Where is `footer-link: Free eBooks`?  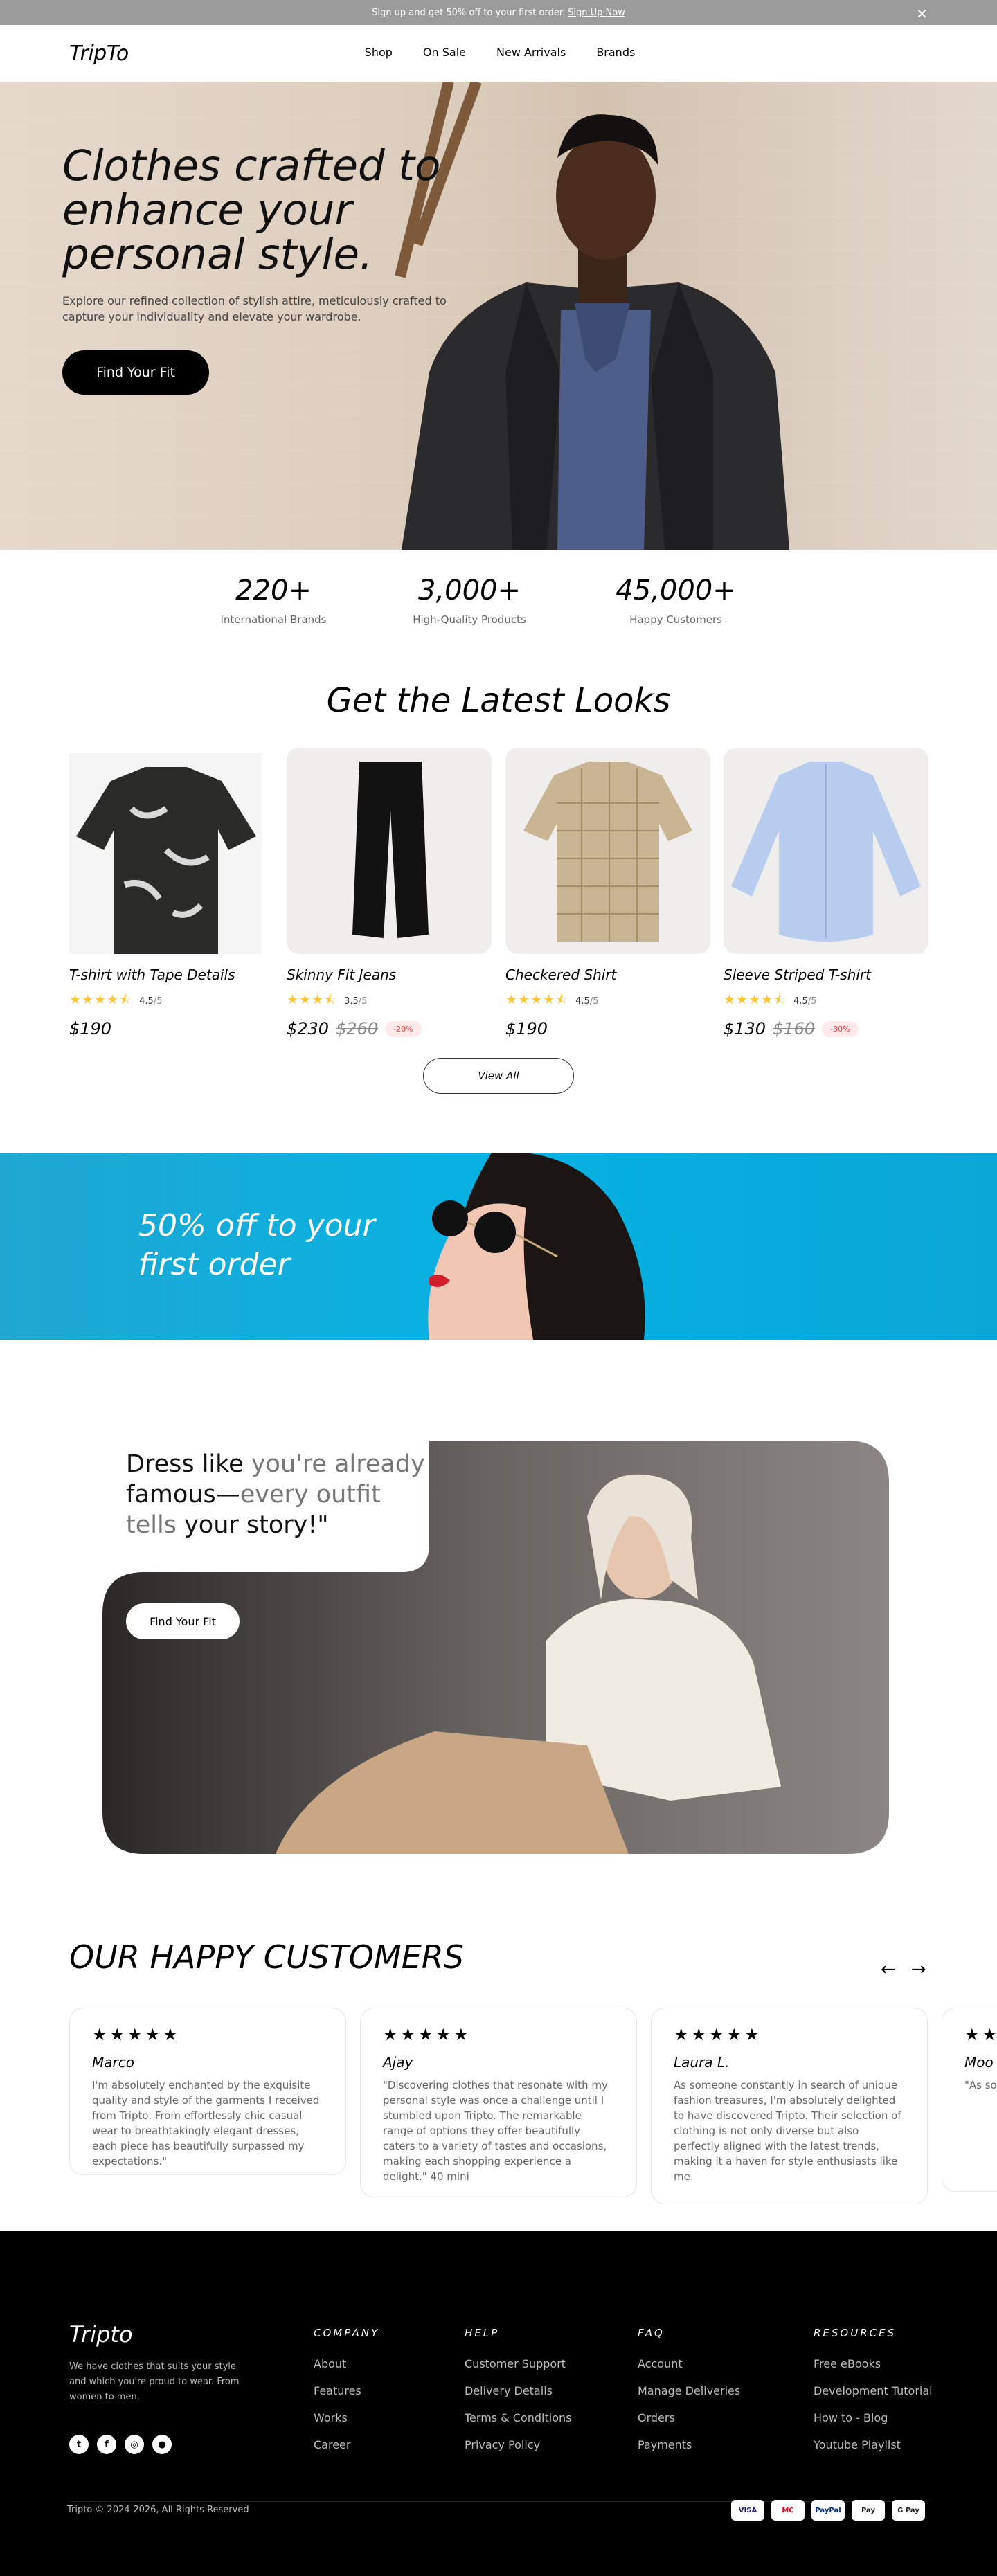
footer-link: Free eBooks is located at coordinates (873, 2363).